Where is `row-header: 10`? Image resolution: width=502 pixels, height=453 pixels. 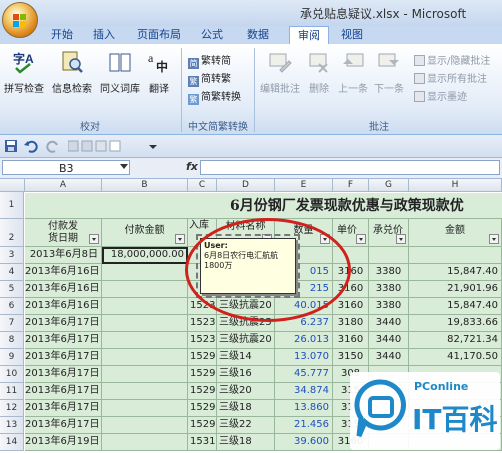 row-header: 10 is located at coordinates (12, 374).